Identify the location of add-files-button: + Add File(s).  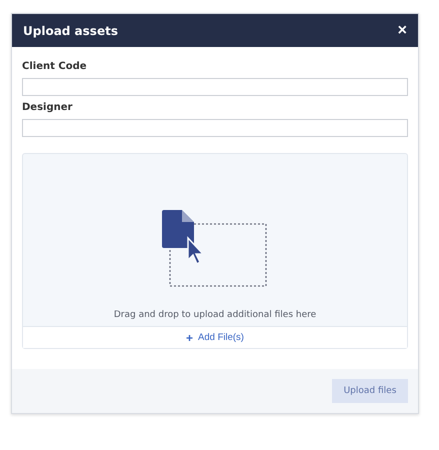
(215, 337).